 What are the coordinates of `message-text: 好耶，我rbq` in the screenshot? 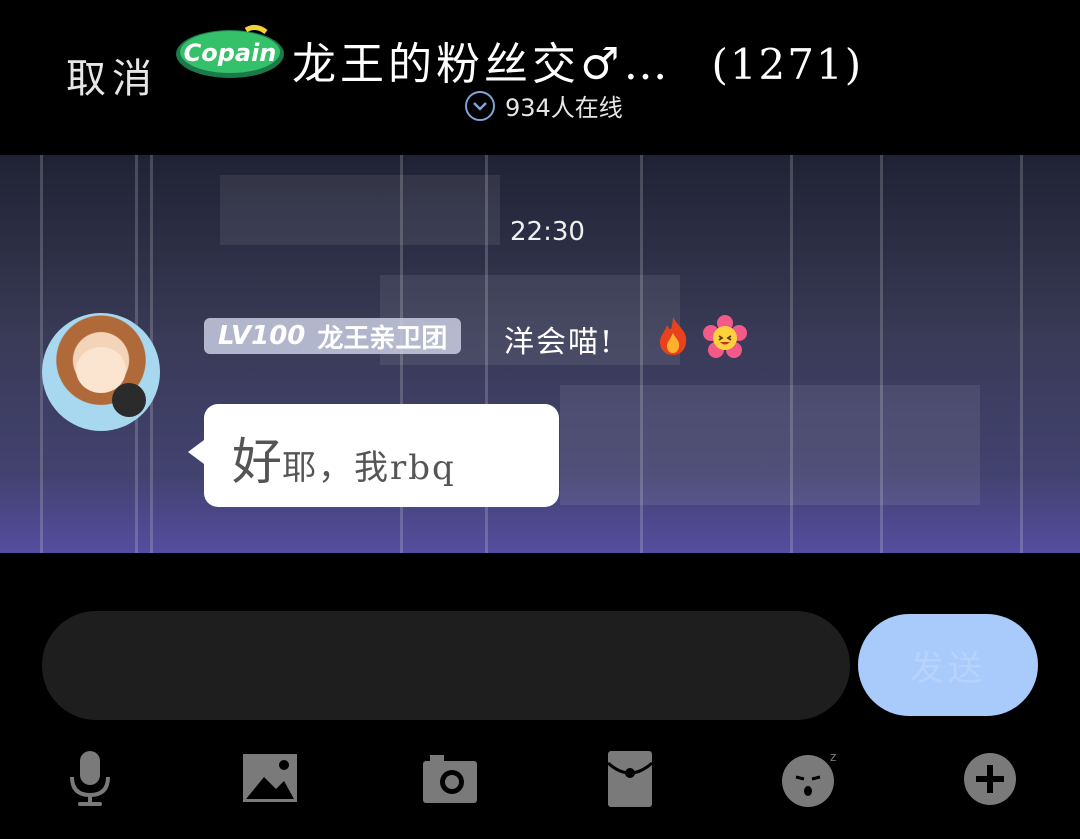 It's located at (344, 458).